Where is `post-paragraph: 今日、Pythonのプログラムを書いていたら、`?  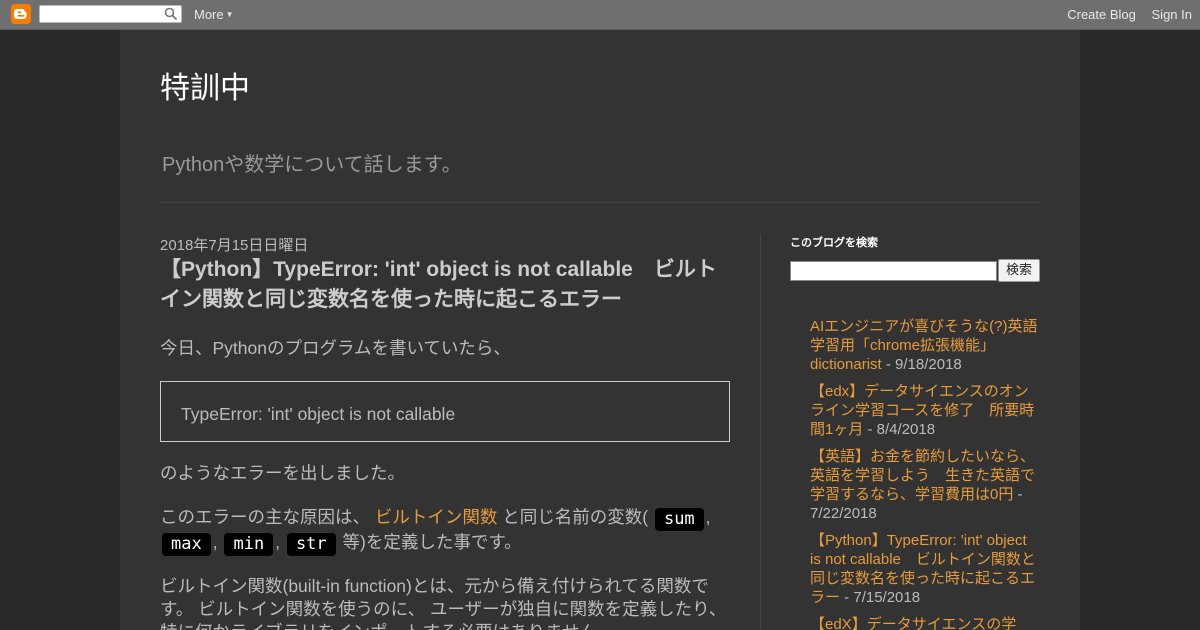
post-paragraph: 今日、Pythonのプログラムを書いていたら、 is located at coordinates (335, 348).